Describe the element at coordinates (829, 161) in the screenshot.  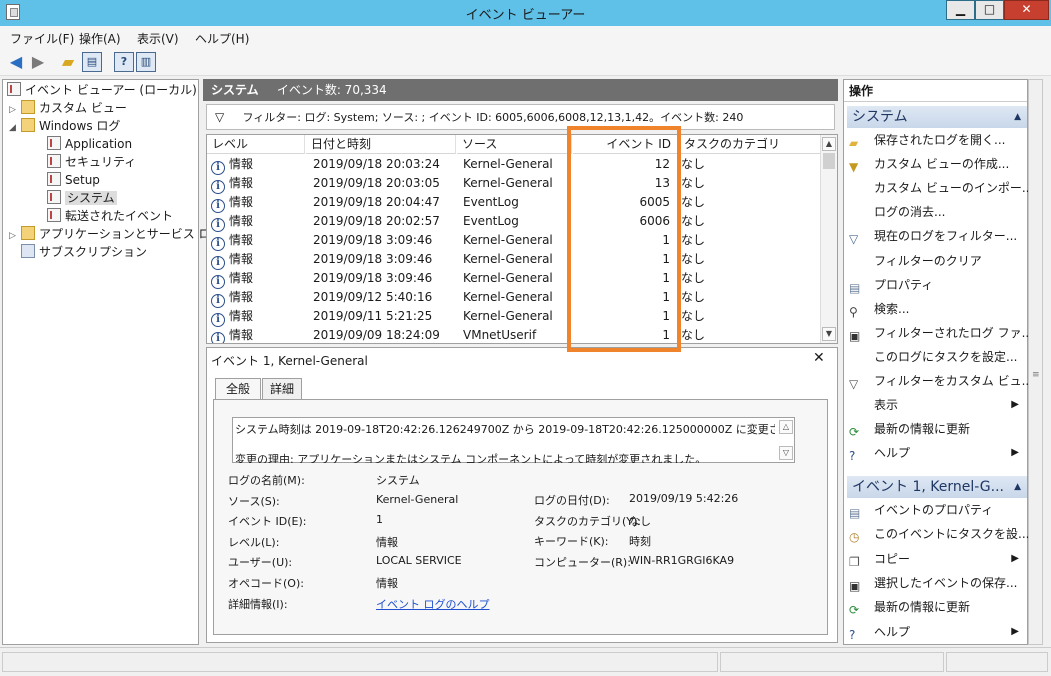
I see `scroll-thumb` at that location.